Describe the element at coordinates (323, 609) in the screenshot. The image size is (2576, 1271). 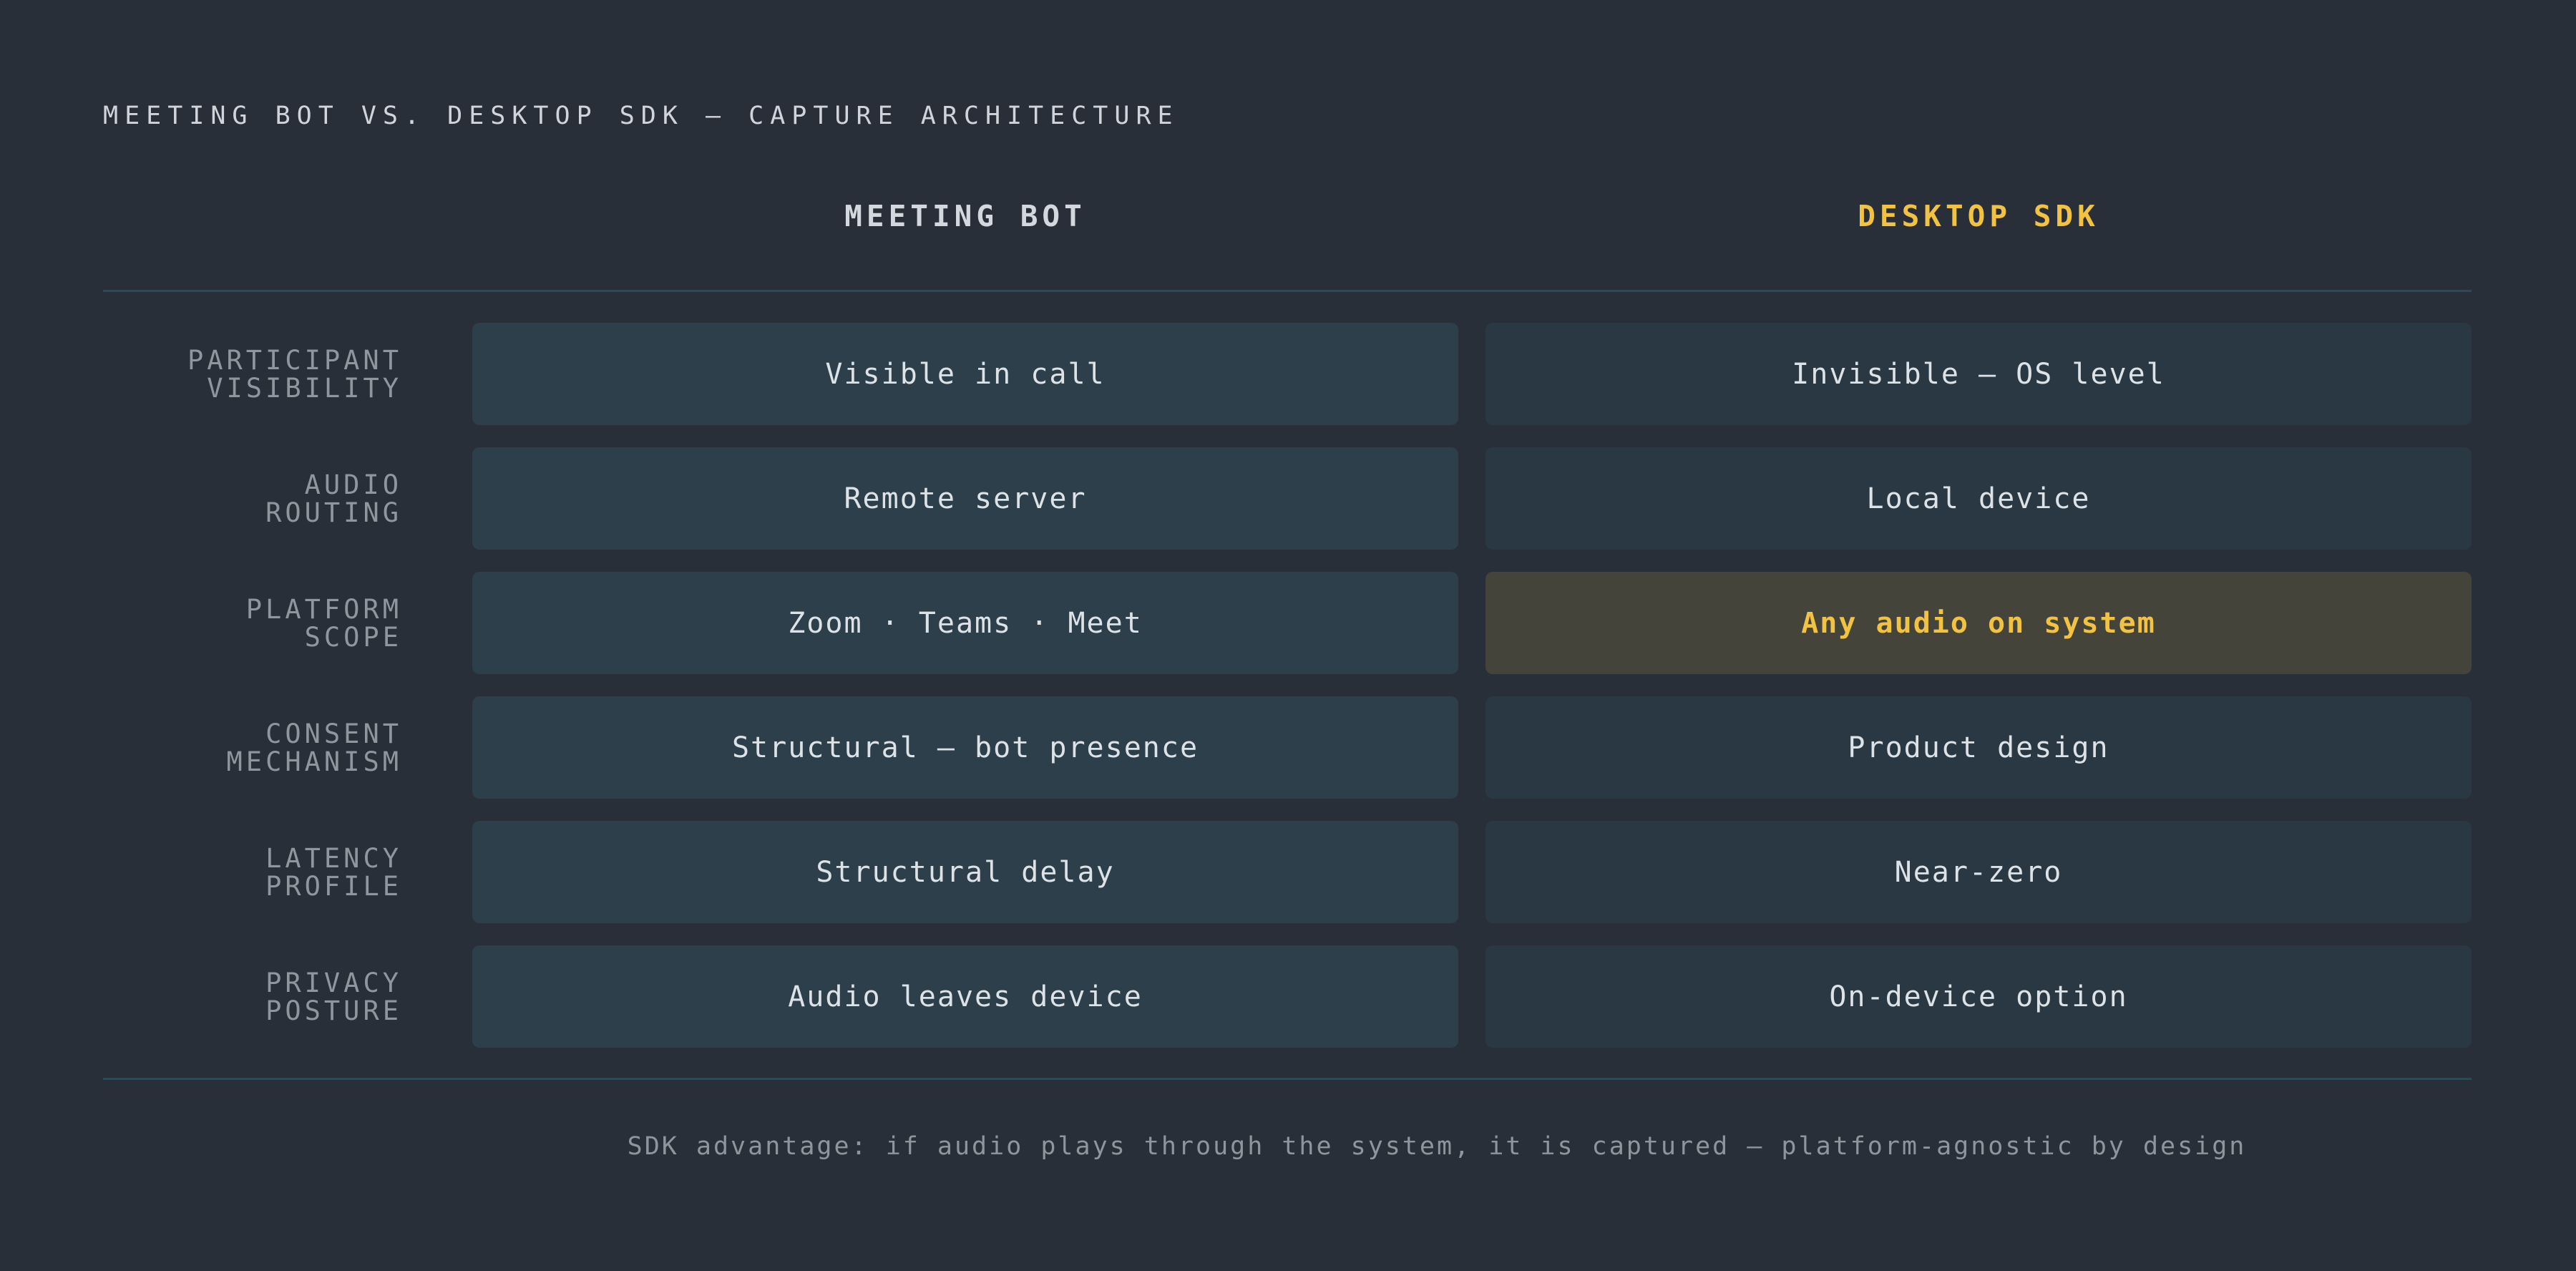
I see `row-label-line: PLATFORM` at that location.